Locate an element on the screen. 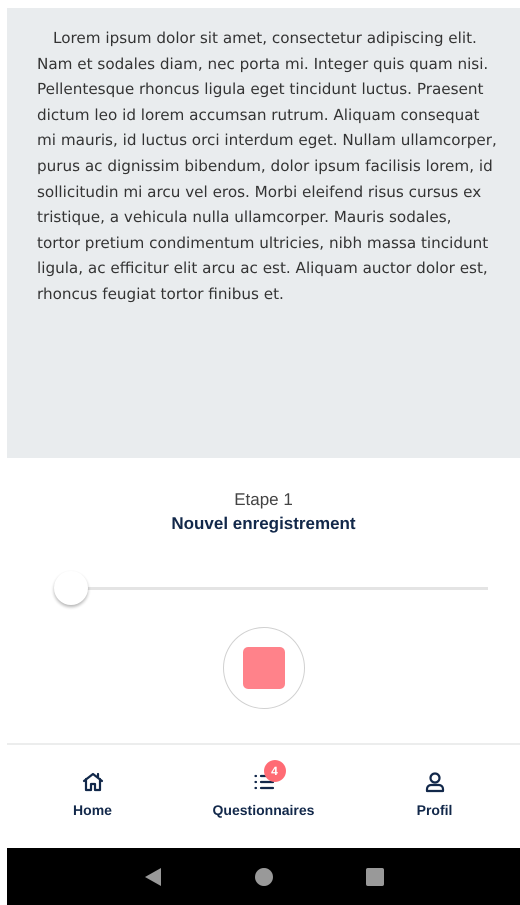 The width and height of the screenshot is (520, 905). recording-title: Nouvel enregistrement is located at coordinates (263, 524).